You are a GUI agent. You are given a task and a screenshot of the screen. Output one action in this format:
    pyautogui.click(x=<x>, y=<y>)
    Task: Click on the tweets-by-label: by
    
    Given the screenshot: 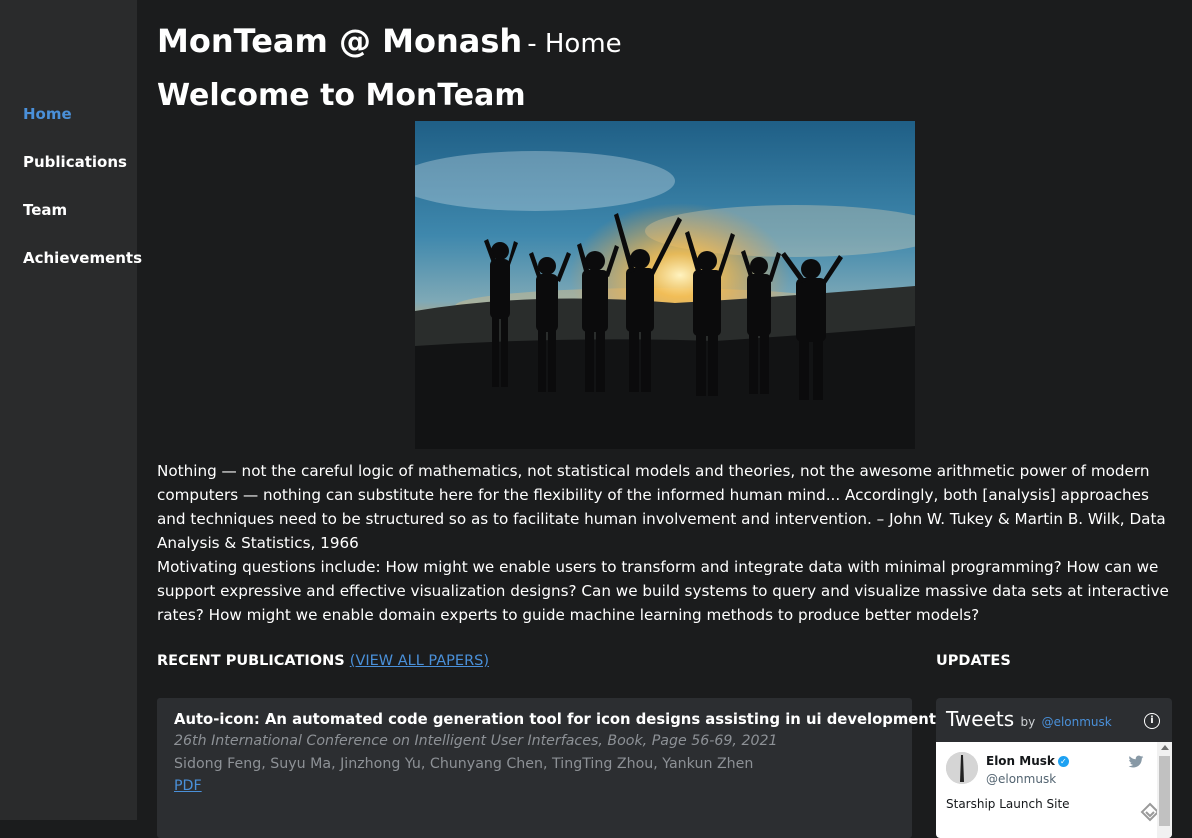 What is the action you would take?
    pyautogui.click(x=1028, y=722)
    